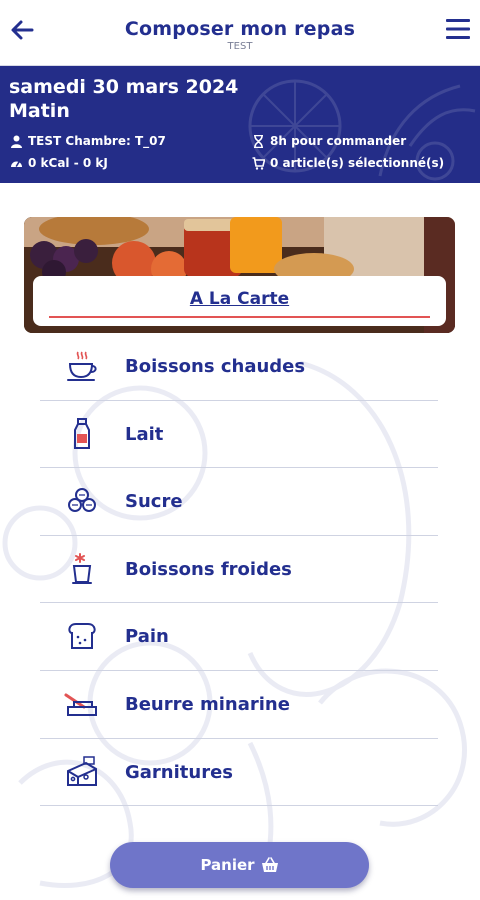 This screenshot has width=480, height=900. Describe the element at coordinates (269, 864) in the screenshot. I see `basket-icon` at that location.